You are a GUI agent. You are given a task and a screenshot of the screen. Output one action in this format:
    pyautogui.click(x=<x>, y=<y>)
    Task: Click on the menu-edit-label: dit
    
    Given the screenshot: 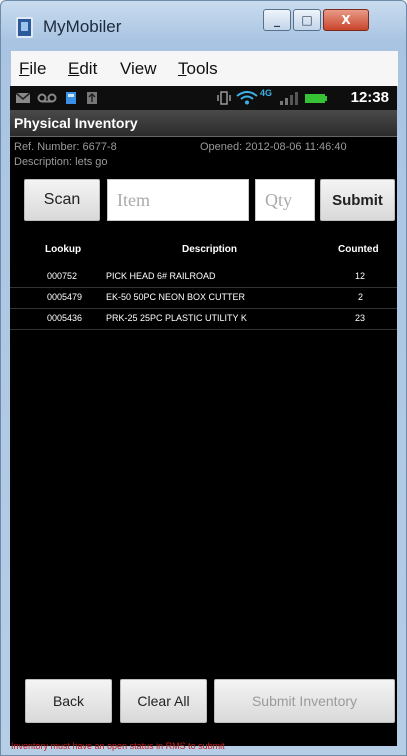 What is the action you would take?
    pyautogui.click(x=88, y=68)
    